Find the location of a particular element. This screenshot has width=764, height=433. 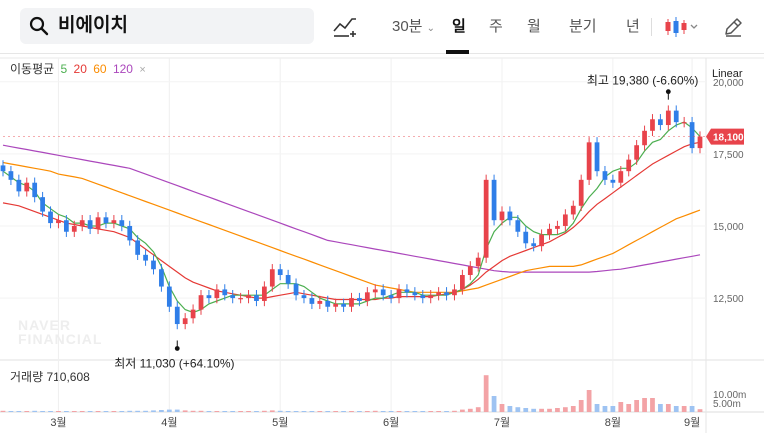

current-price-label: 18,100 is located at coordinates (728, 138).